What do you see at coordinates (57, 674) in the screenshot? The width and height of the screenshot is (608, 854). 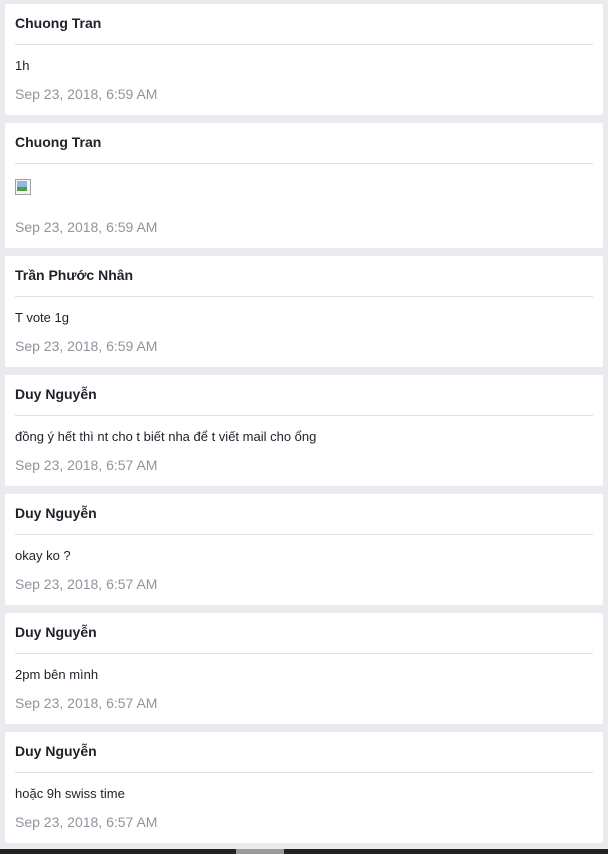 I see `message-text: 2pm bên mình` at bounding box center [57, 674].